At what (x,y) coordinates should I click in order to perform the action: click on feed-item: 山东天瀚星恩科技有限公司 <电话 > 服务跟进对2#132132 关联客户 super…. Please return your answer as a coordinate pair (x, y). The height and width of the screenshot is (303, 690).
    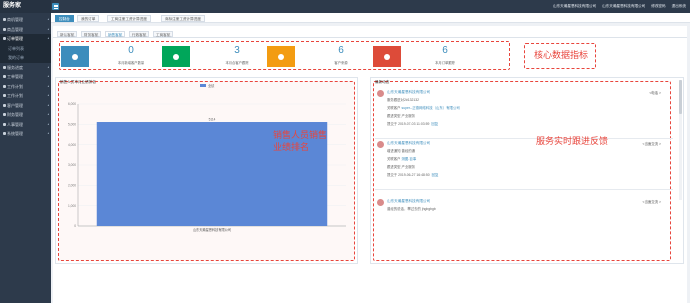
    Looking at the image, I should click on (519, 113).